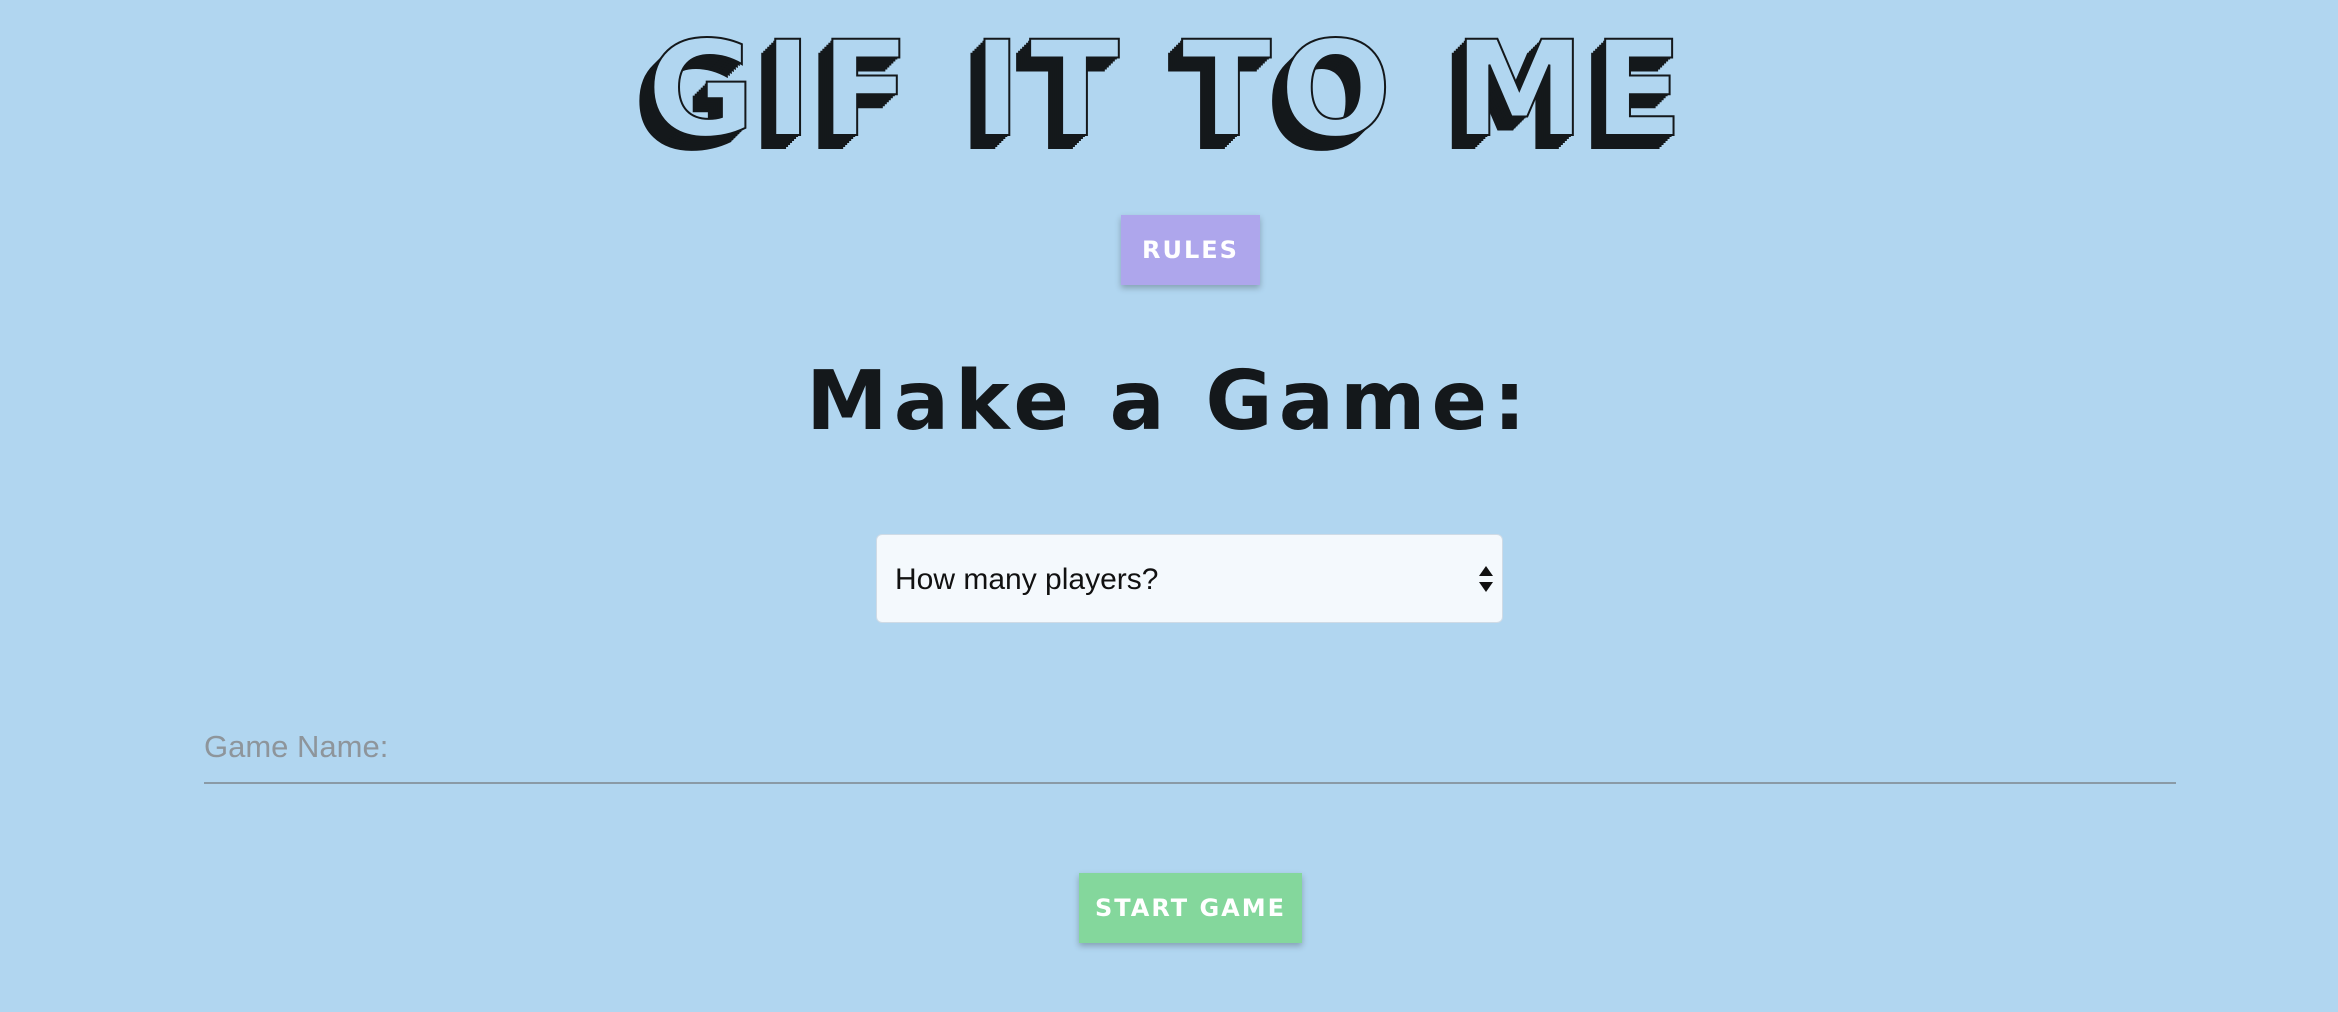 The height and width of the screenshot is (1012, 2338). I want to click on app-logo: GIF IT TO ME, so click(1169, 90).